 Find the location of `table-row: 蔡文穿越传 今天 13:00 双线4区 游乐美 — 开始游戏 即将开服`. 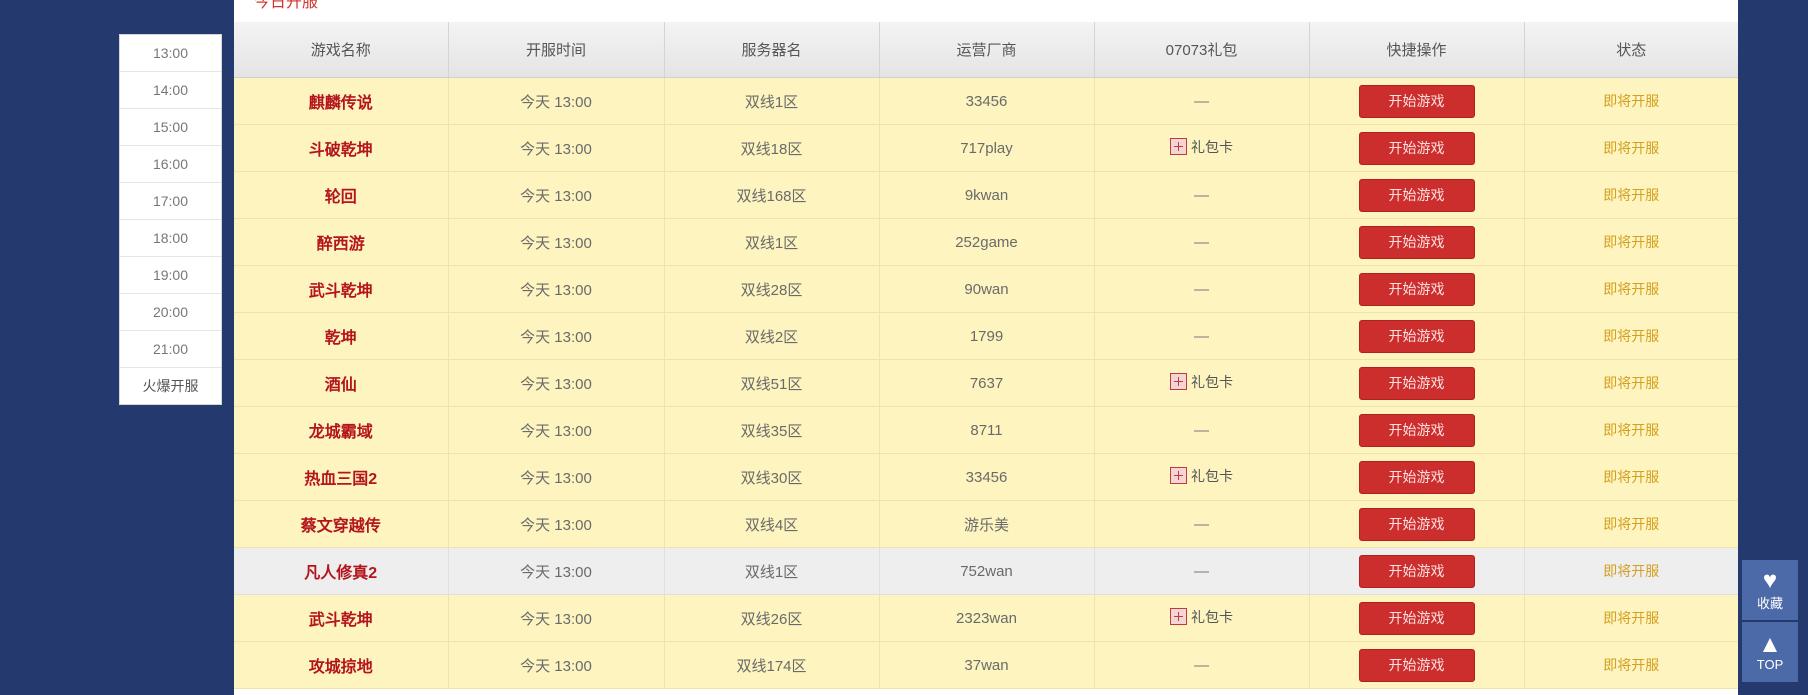

table-row: 蔡文穿越传 今天 13:00 双线4区 游乐美 — 开始游戏 即将开服 is located at coordinates (986, 524).